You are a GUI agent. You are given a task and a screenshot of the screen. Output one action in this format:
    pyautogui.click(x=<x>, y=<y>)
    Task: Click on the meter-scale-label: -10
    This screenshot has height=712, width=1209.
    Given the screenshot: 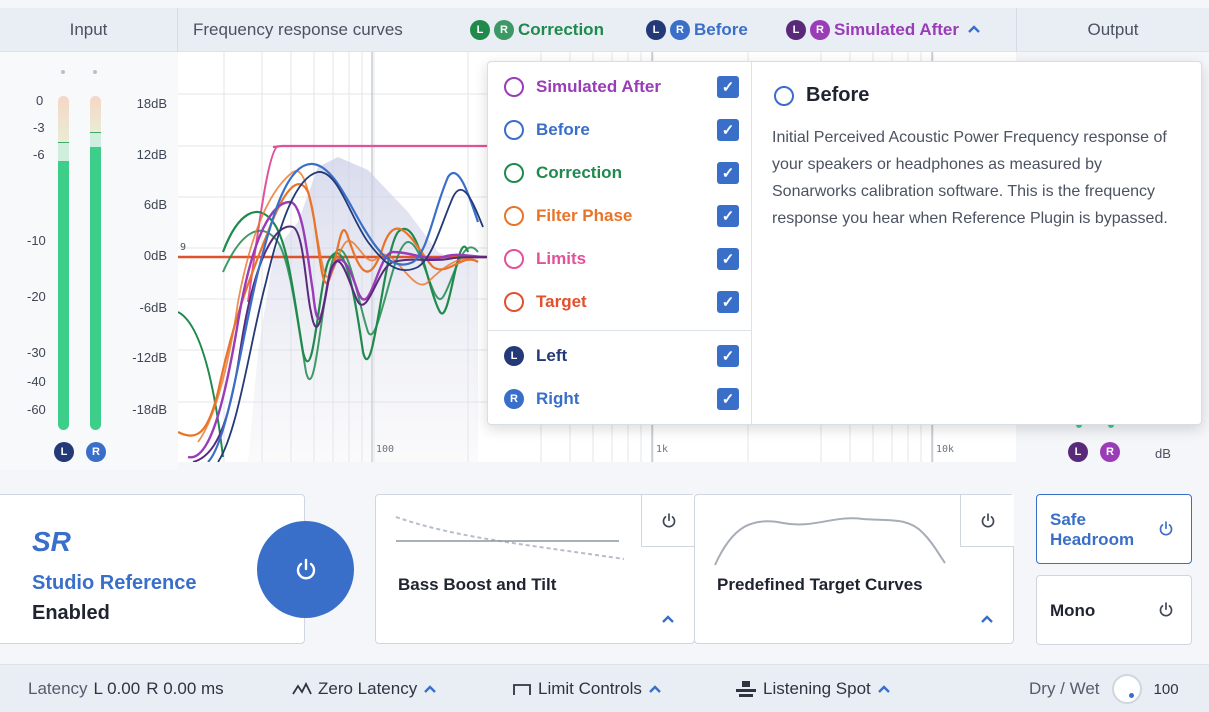 What is the action you would take?
    pyautogui.click(x=36, y=240)
    